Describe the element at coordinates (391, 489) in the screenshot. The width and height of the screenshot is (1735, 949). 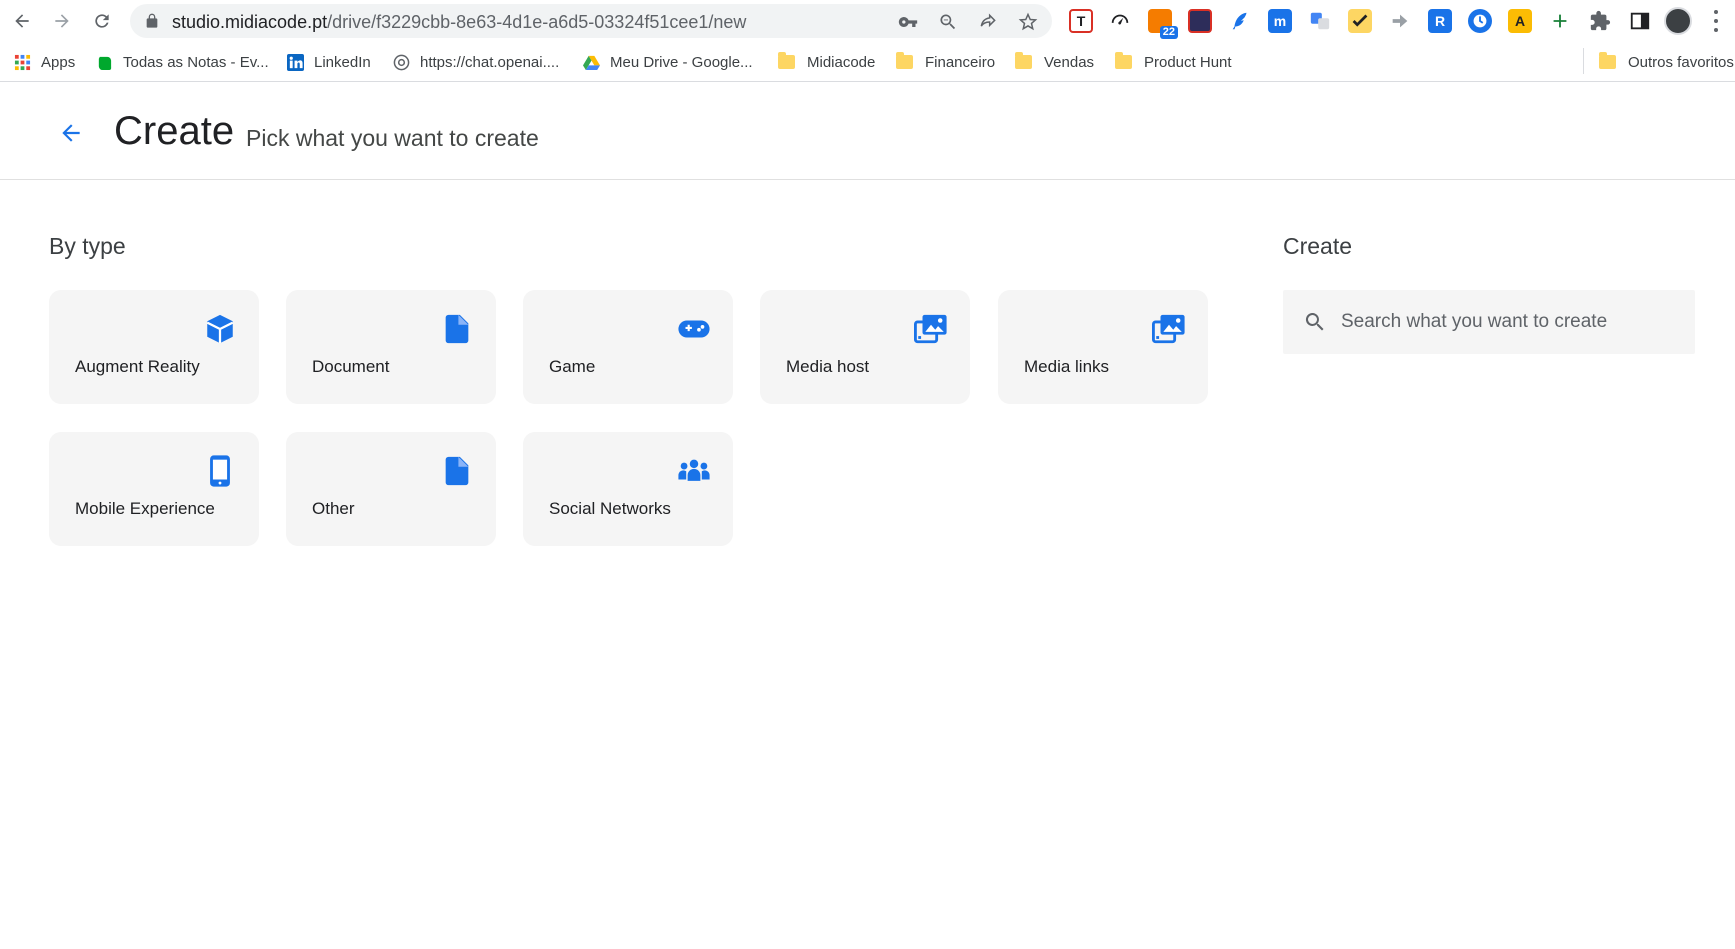
I see `type-card-other: Other` at that location.